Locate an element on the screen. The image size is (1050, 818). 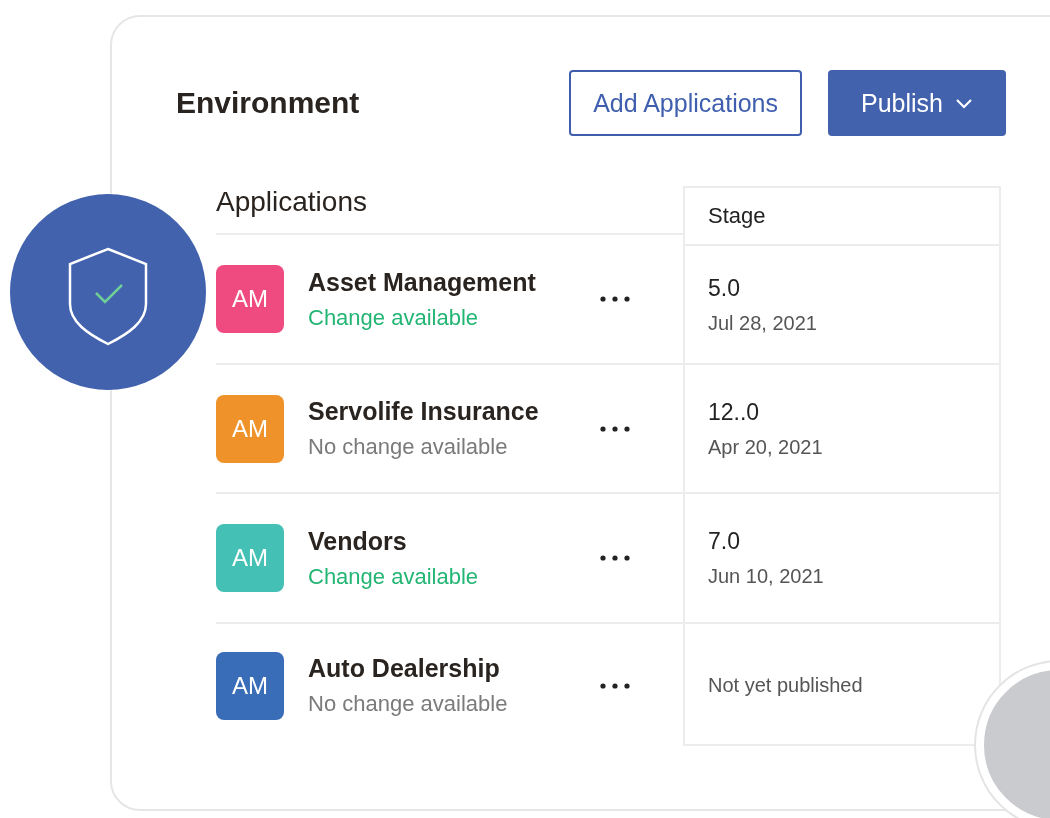
add-applications-button: Add Applications is located at coordinates (685, 103).